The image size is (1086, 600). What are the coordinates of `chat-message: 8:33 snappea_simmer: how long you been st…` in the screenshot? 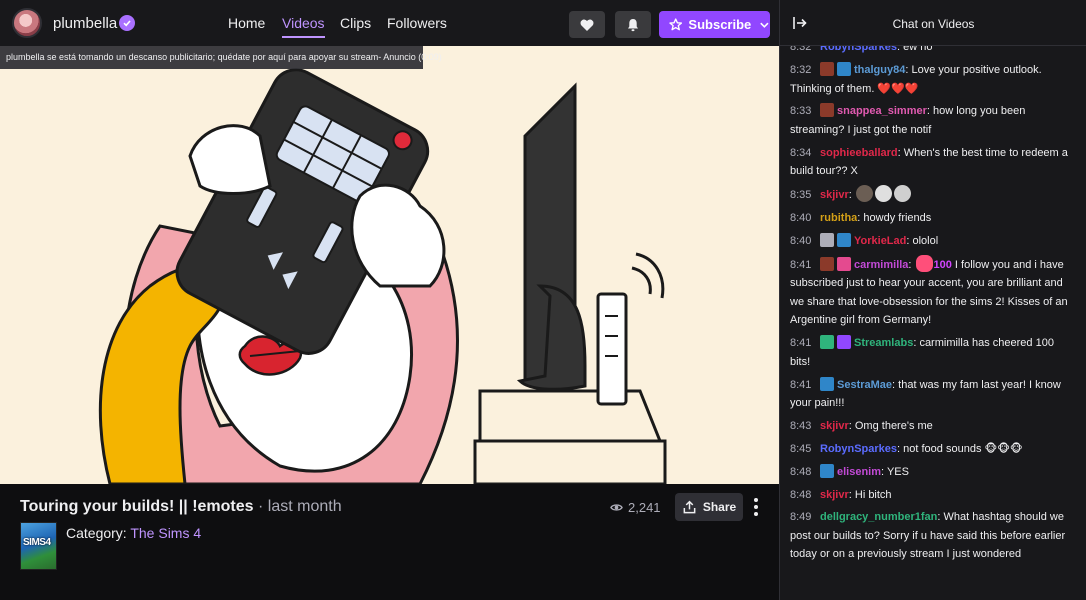 It's located at (933, 120).